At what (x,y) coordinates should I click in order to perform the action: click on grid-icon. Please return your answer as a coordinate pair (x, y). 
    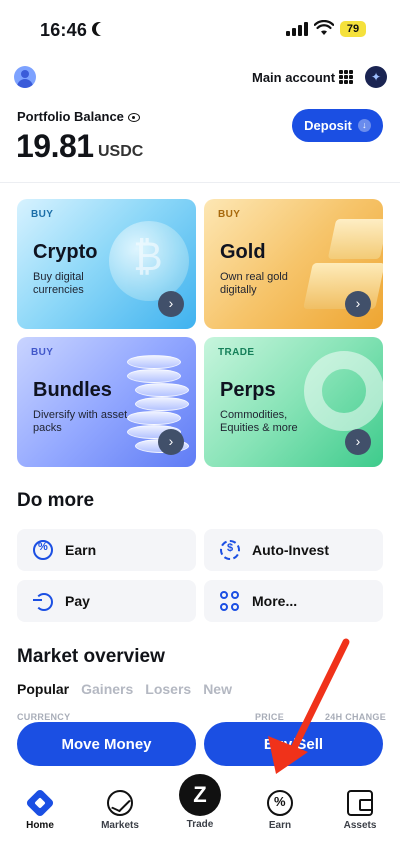
    Looking at the image, I should click on (346, 77).